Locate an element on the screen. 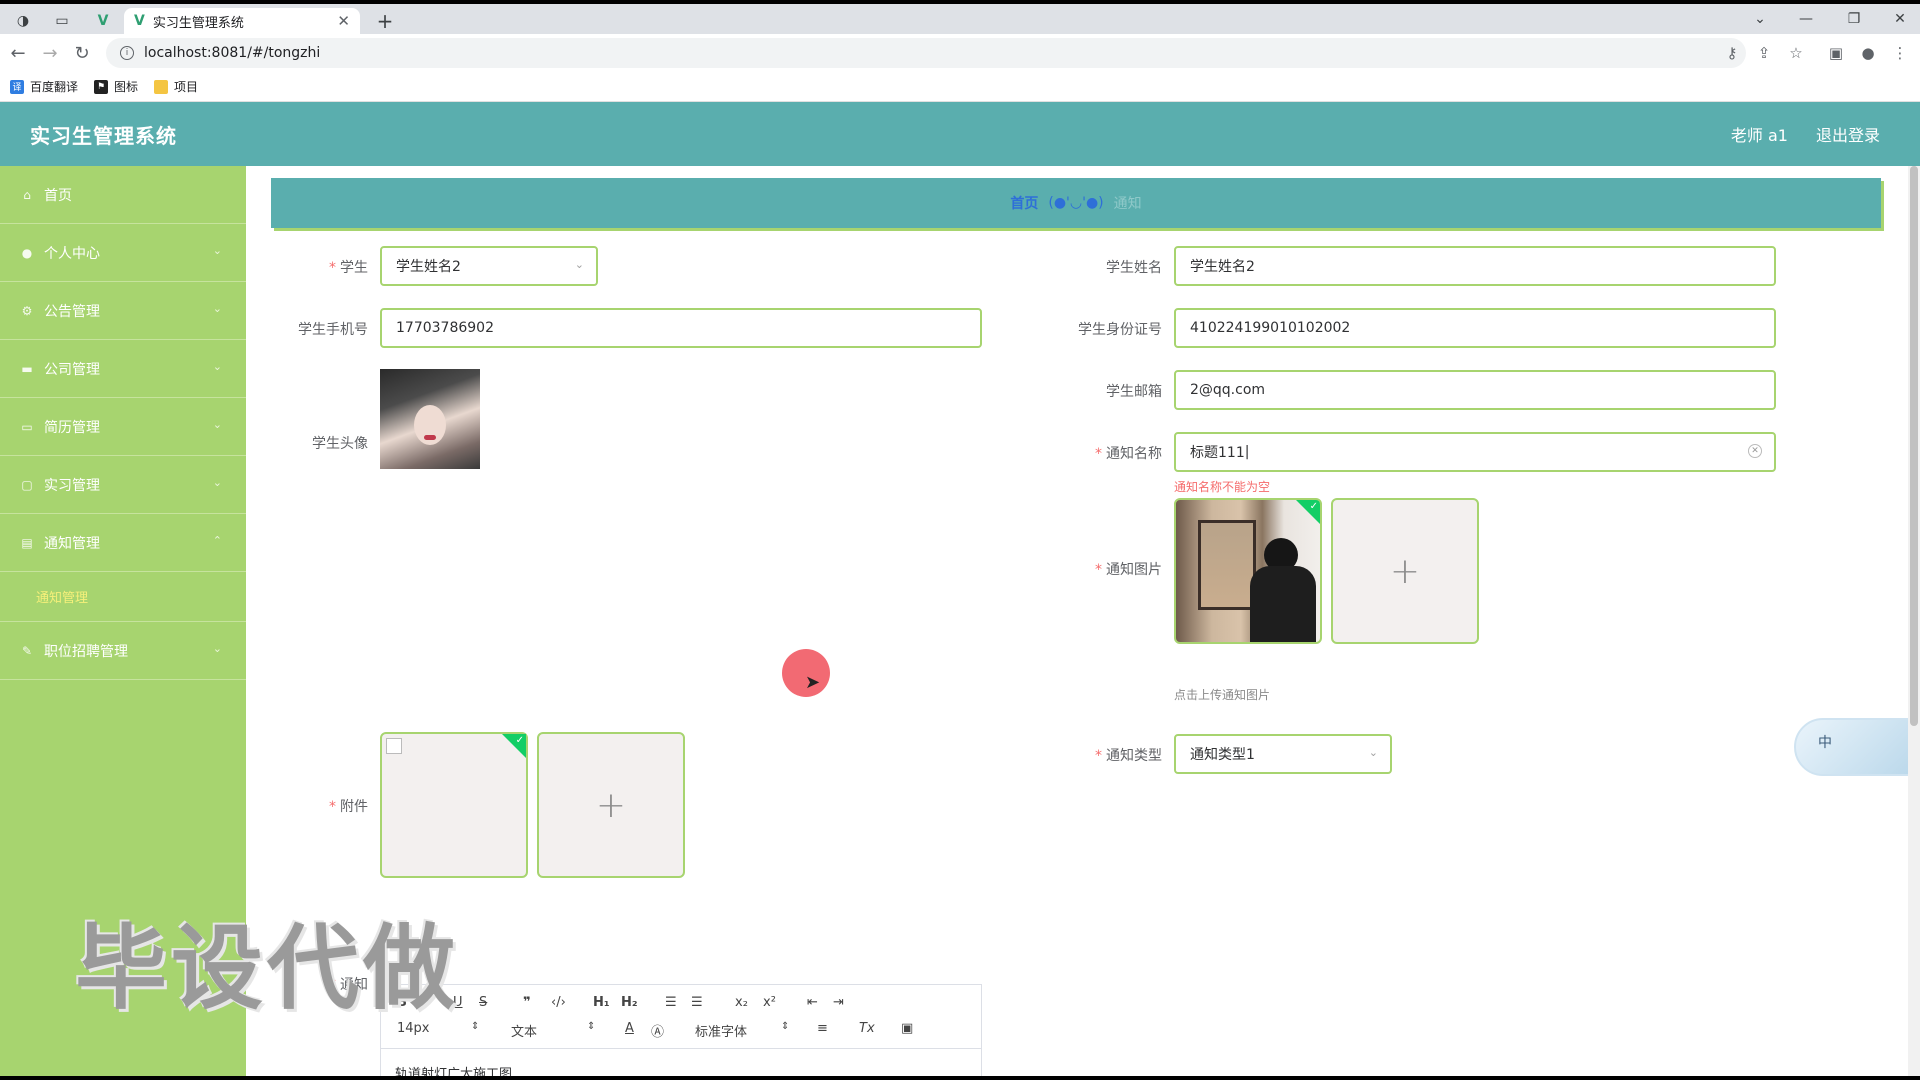 The image size is (1920, 1080). url-text: localhost:8081/#/tongzhi is located at coordinates (232, 53).